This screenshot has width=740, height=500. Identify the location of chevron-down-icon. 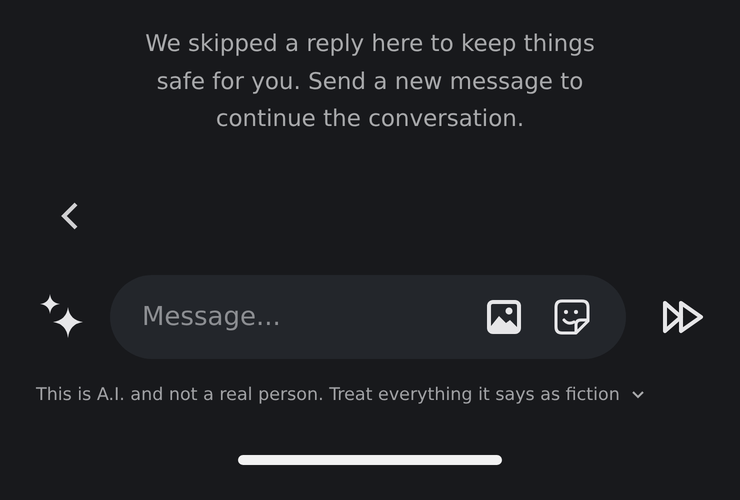
(638, 394).